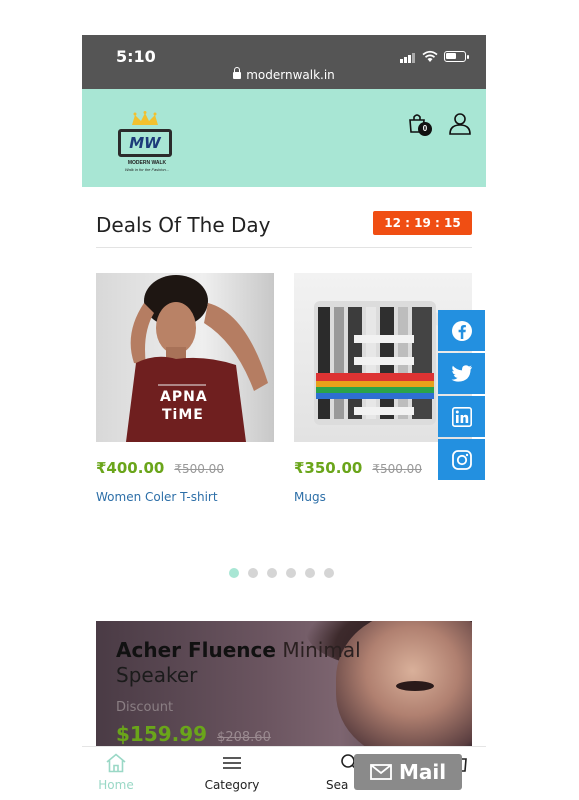 The height and width of the screenshot is (800, 579). What do you see at coordinates (162, 734) in the screenshot?
I see `banner-current-price: $159.99` at bounding box center [162, 734].